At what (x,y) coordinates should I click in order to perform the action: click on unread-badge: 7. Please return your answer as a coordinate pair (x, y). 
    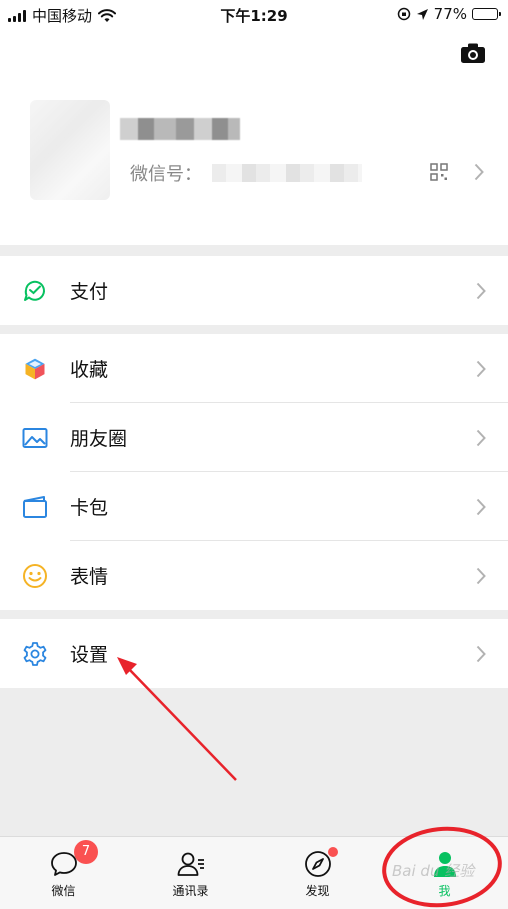
    Looking at the image, I should click on (86, 852).